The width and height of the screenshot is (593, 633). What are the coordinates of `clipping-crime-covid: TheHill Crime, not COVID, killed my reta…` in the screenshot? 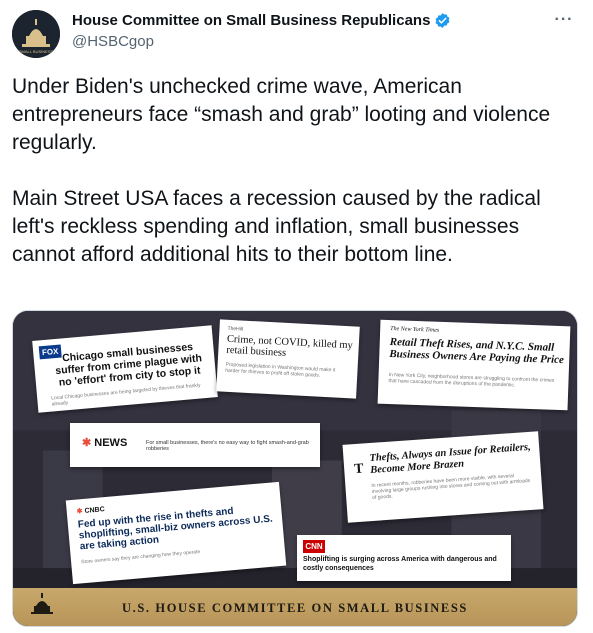 It's located at (288, 359).